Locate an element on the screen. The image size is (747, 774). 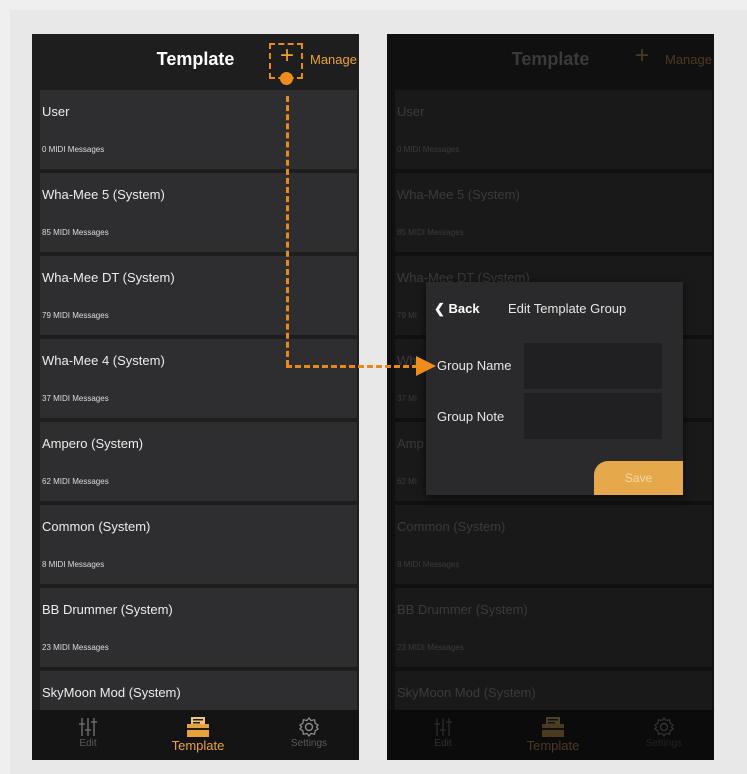
manage-button: Manage is located at coordinates (333, 59).